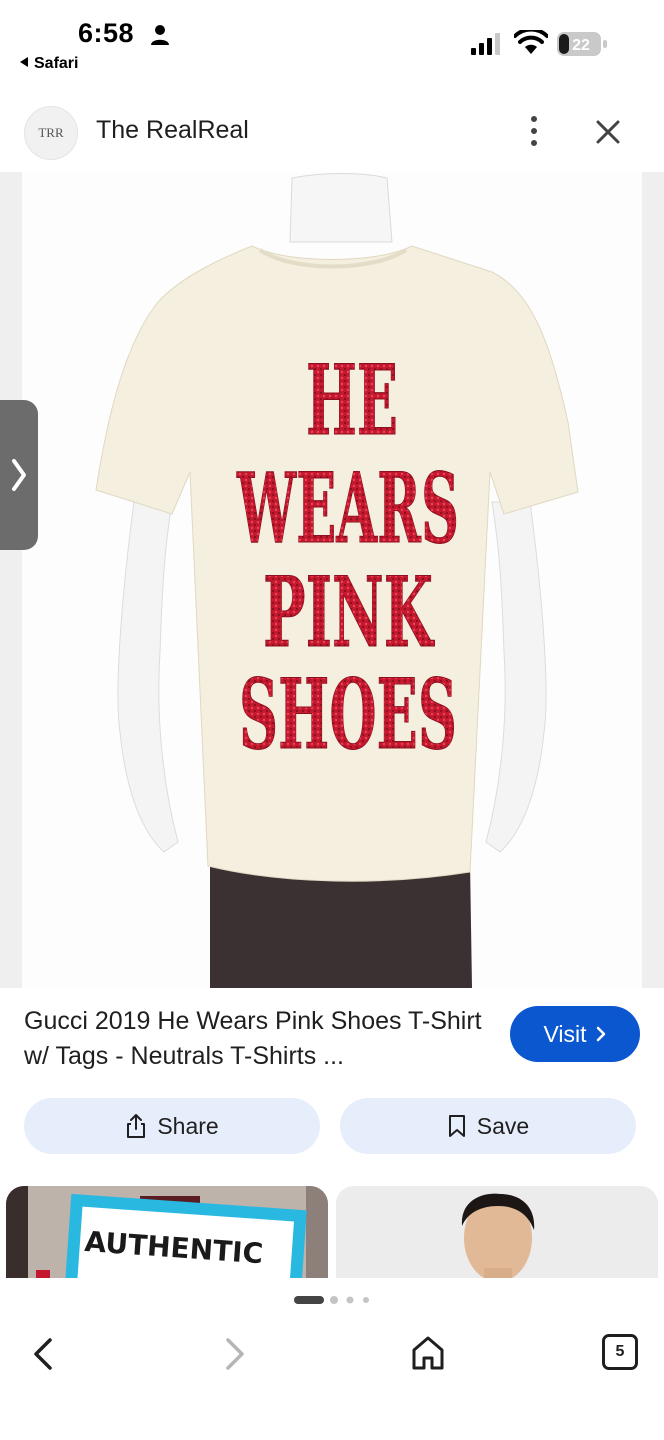 This screenshot has width=664, height=1440. What do you see at coordinates (534, 131) in the screenshot?
I see `more-options-icon` at bounding box center [534, 131].